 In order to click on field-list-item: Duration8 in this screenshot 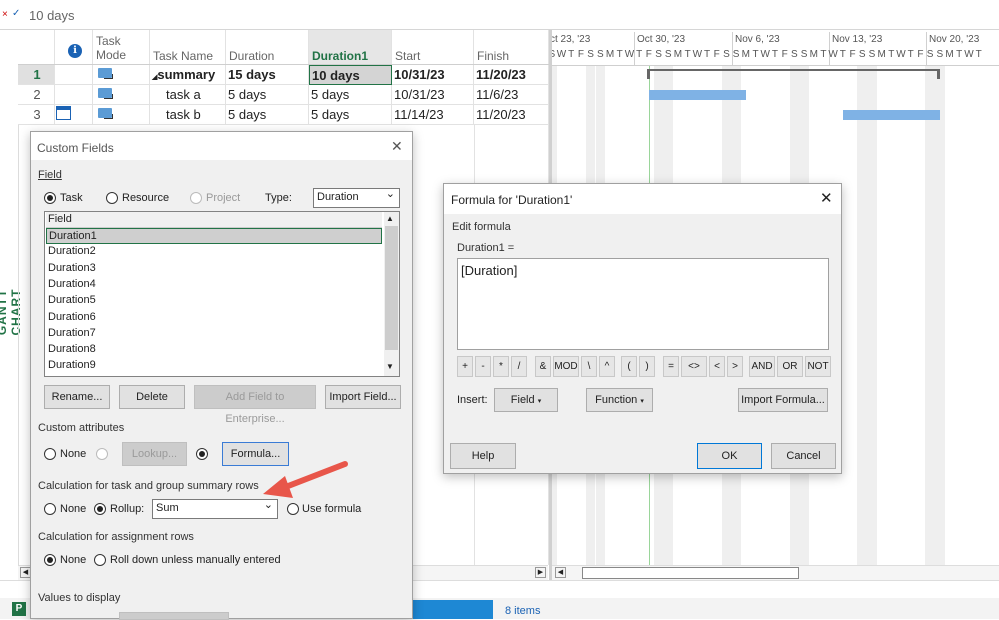, I will do `click(214, 350)`.